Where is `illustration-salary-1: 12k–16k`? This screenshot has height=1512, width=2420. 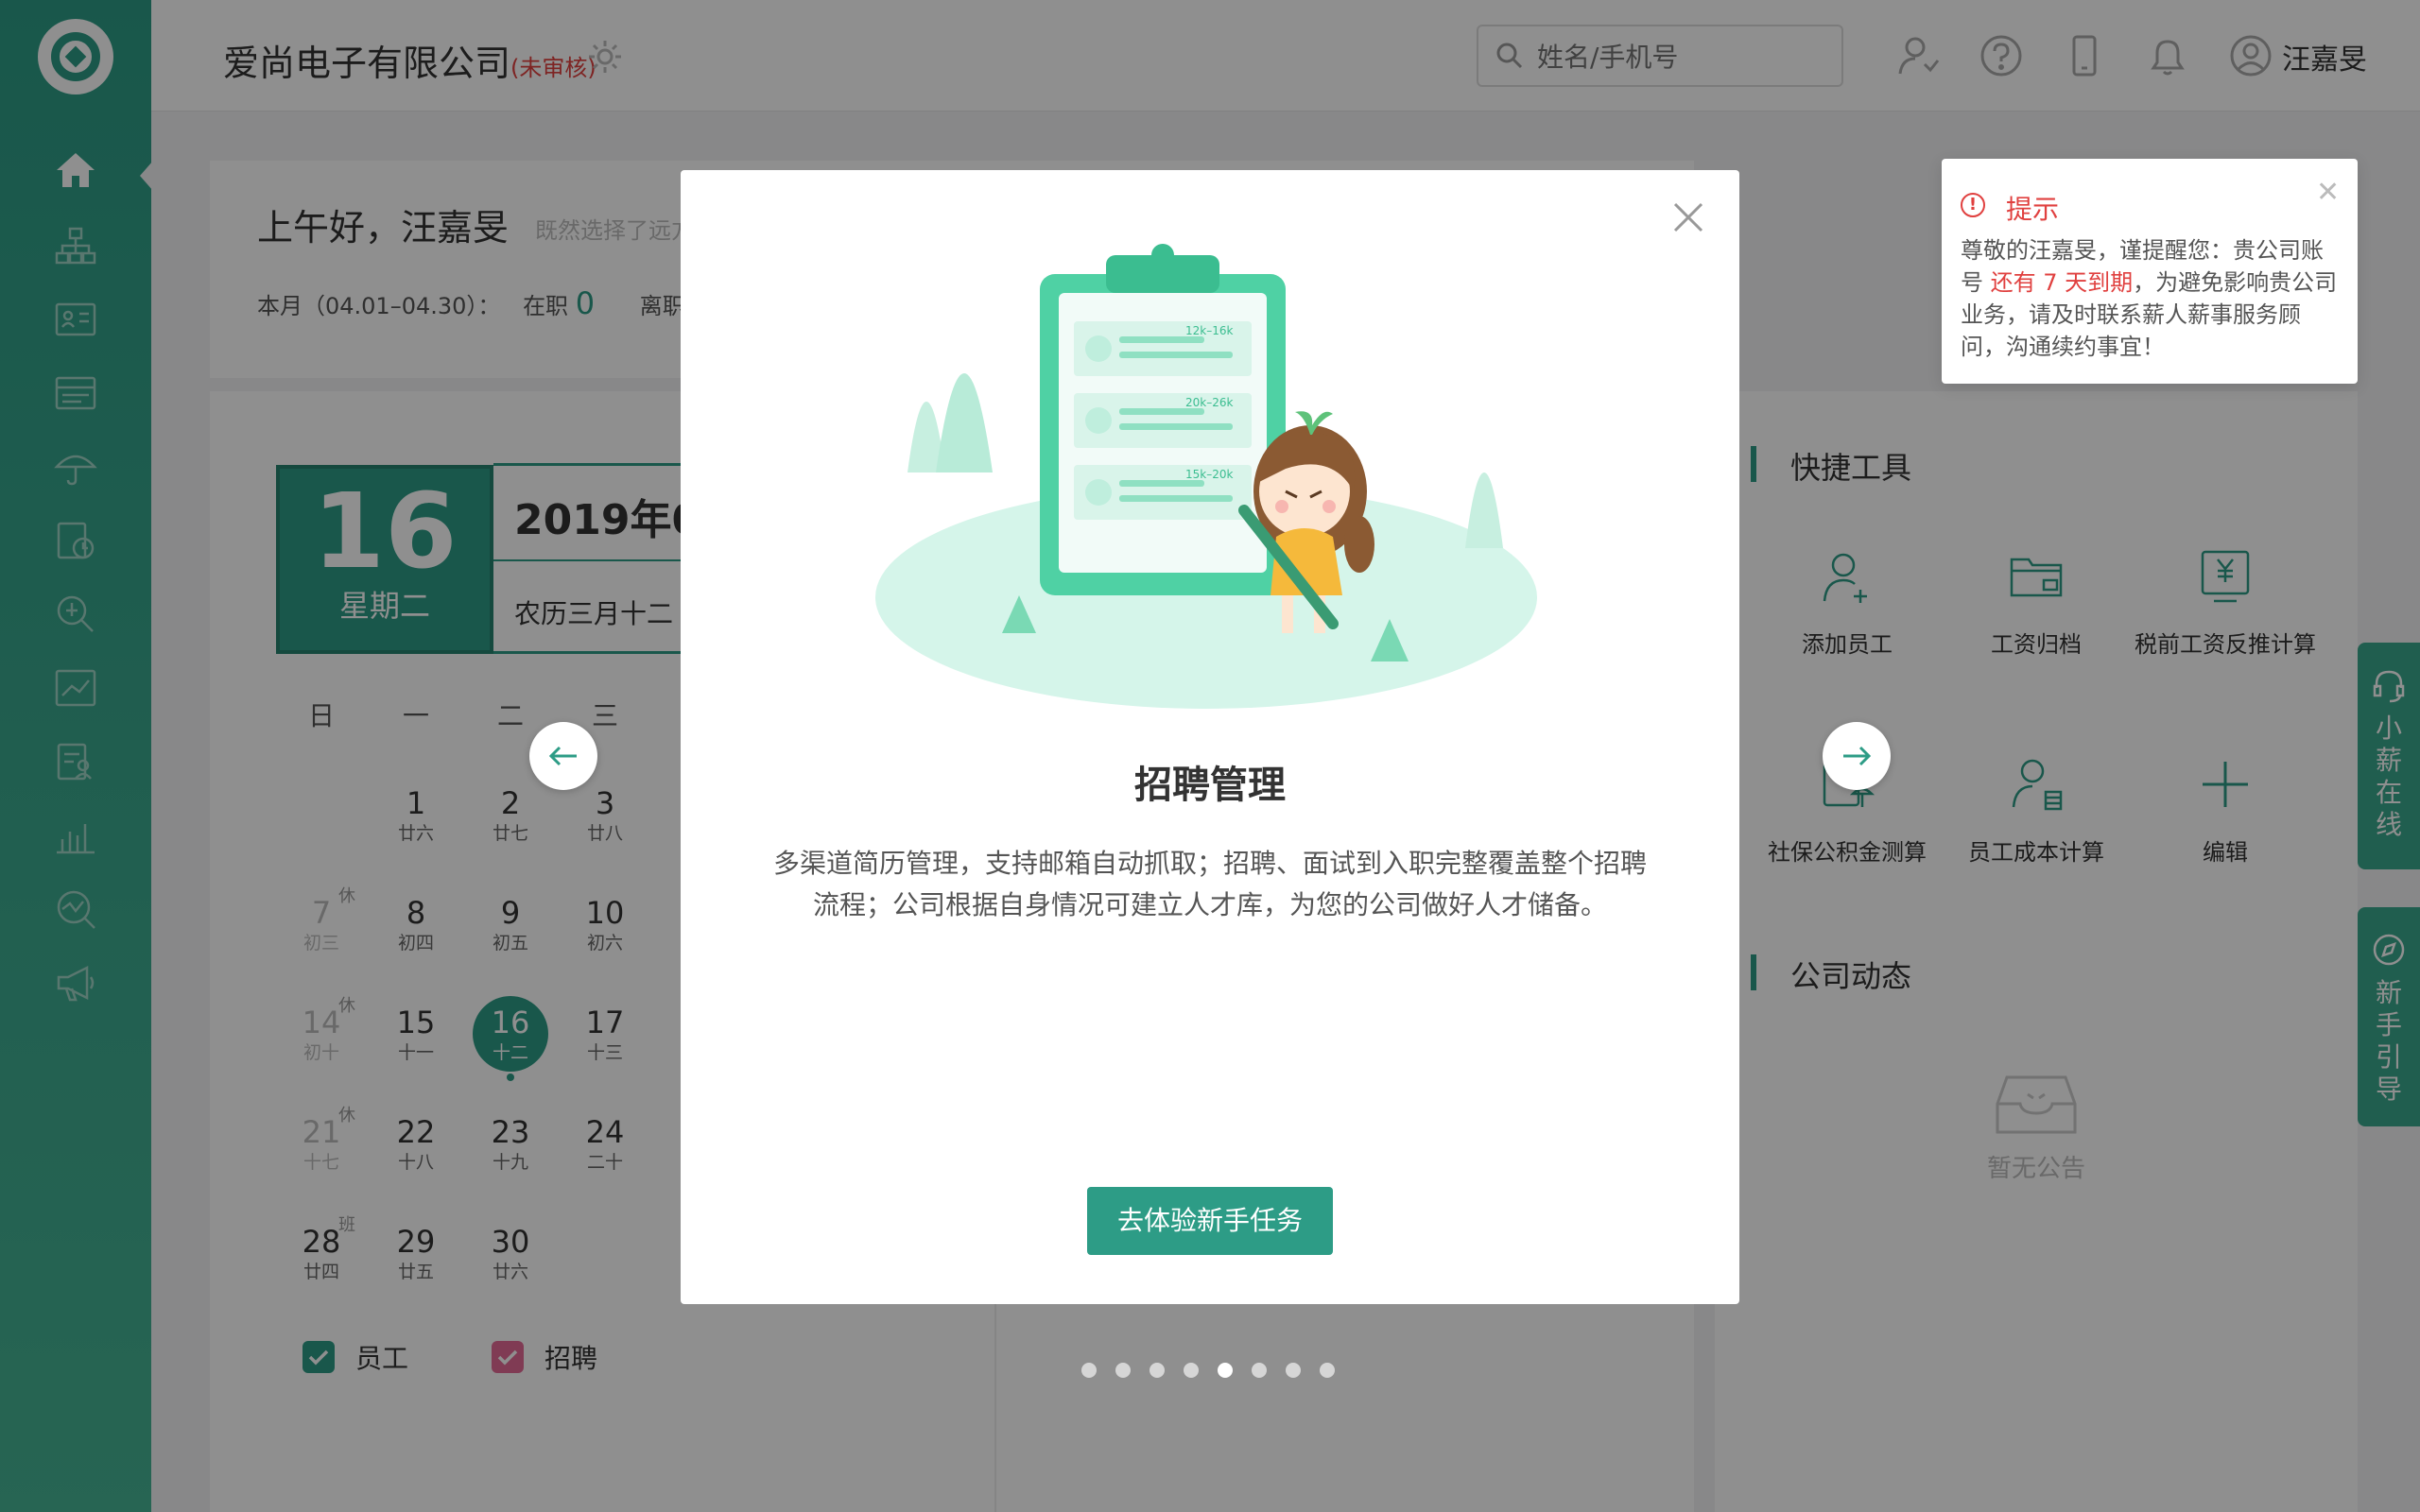 illustration-salary-1: 12k–16k is located at coordinates (1209, 330).